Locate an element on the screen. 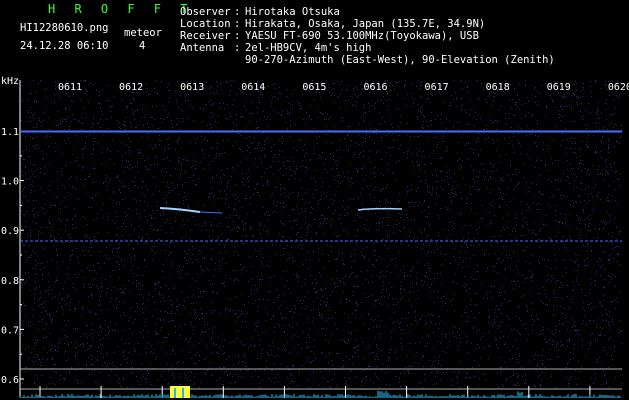 This screenshot has height=400, width=629. x-tick-label: 0620 is located at coordinates (618, 87).